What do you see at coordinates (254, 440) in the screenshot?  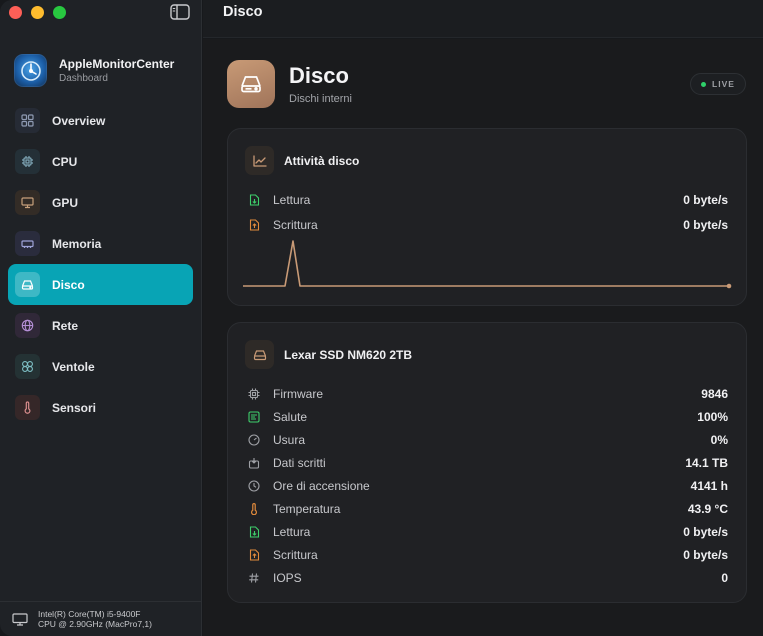 I see `gauge-icon` at bounding box center [254, 440].